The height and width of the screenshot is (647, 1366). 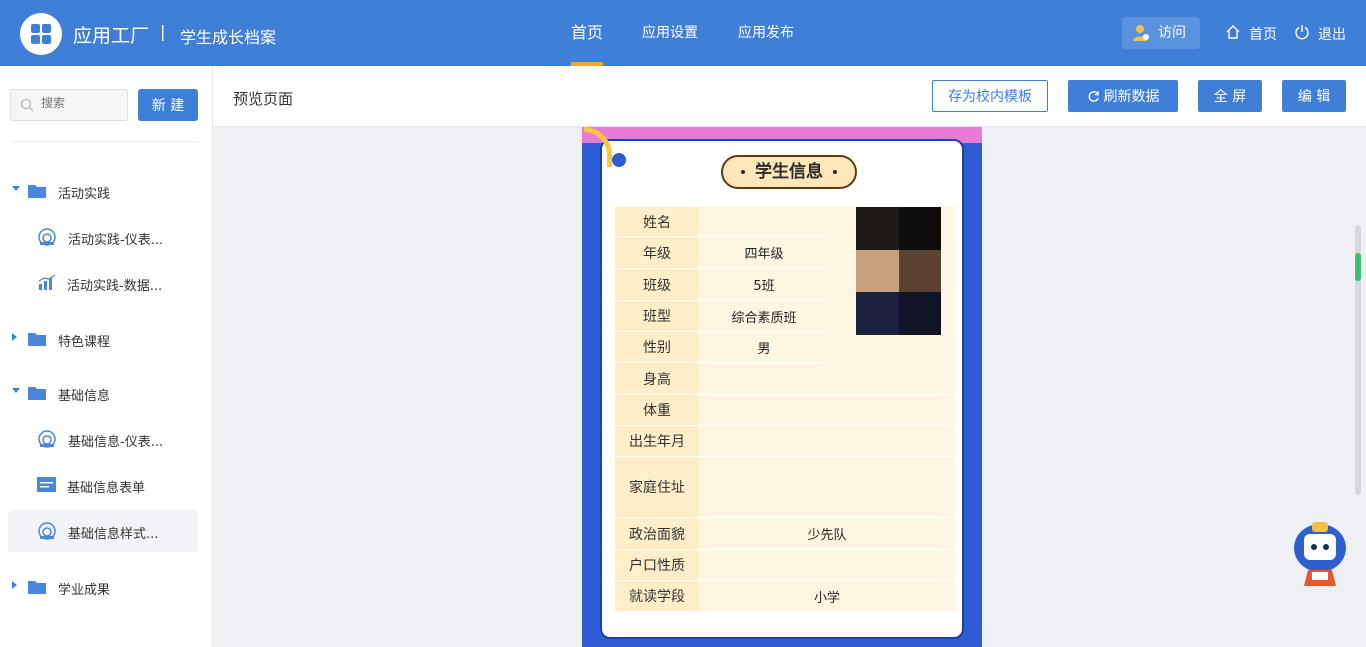 I want to click on tree-item-label: 基础信息表单, so click(x=106, y=488).